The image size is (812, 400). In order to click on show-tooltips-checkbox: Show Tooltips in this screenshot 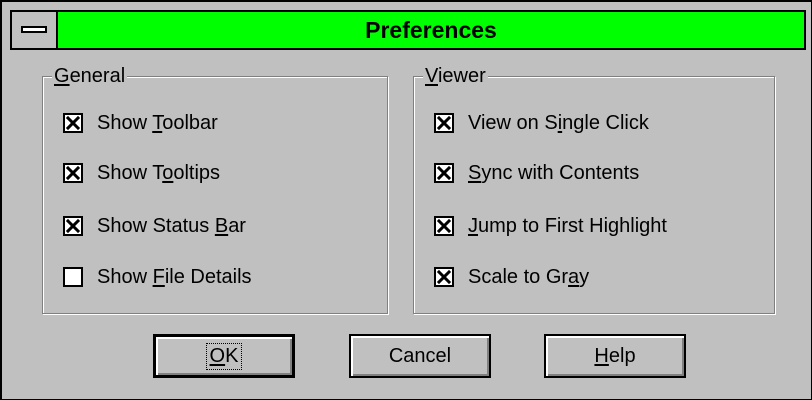, I will do `click(141, 173)`.